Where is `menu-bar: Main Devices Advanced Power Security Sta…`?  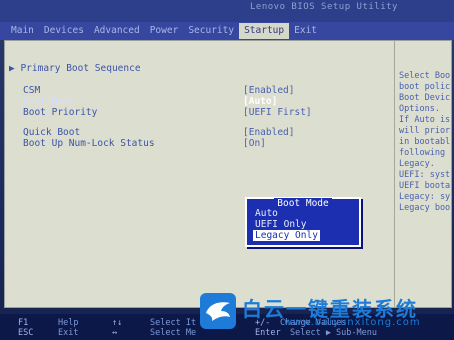 menu-bar: Main Devices Advanced Power Security Sta… is located at coordinates (227, 31).